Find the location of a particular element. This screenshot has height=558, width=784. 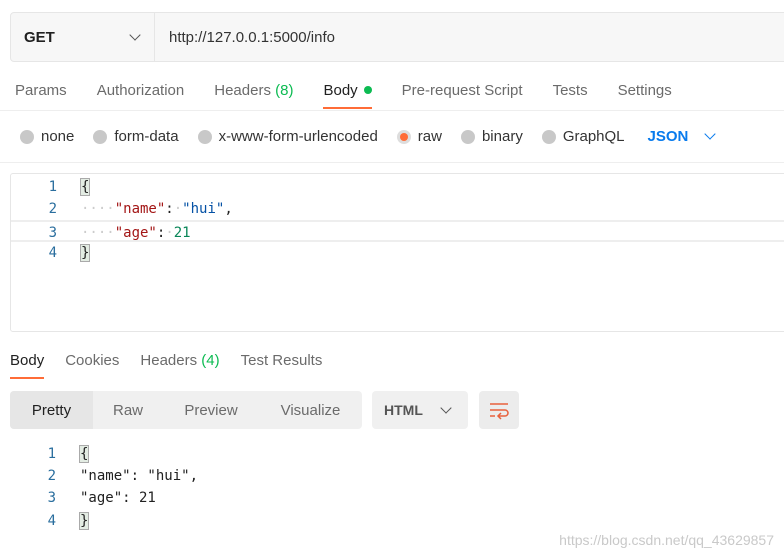

radio-raw: raw is located at coordinates (419, 136).